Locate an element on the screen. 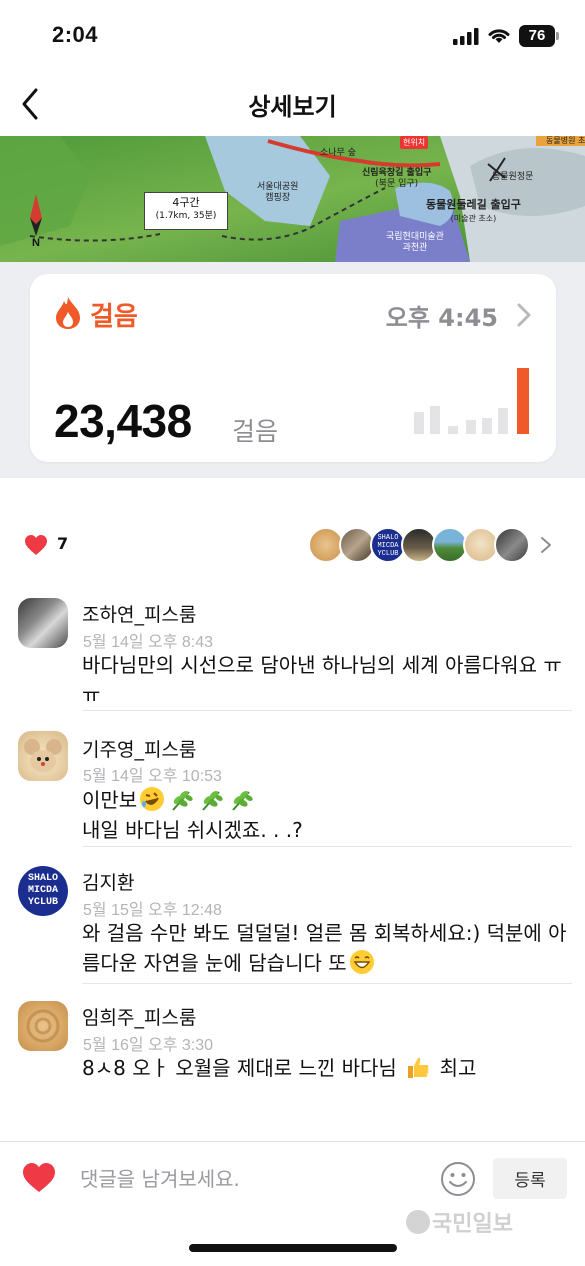 Image resolution: width=585 pixels, height=1266 pixels. comment-author: 조하연_피스룸 is located at coordinates (139, 613).